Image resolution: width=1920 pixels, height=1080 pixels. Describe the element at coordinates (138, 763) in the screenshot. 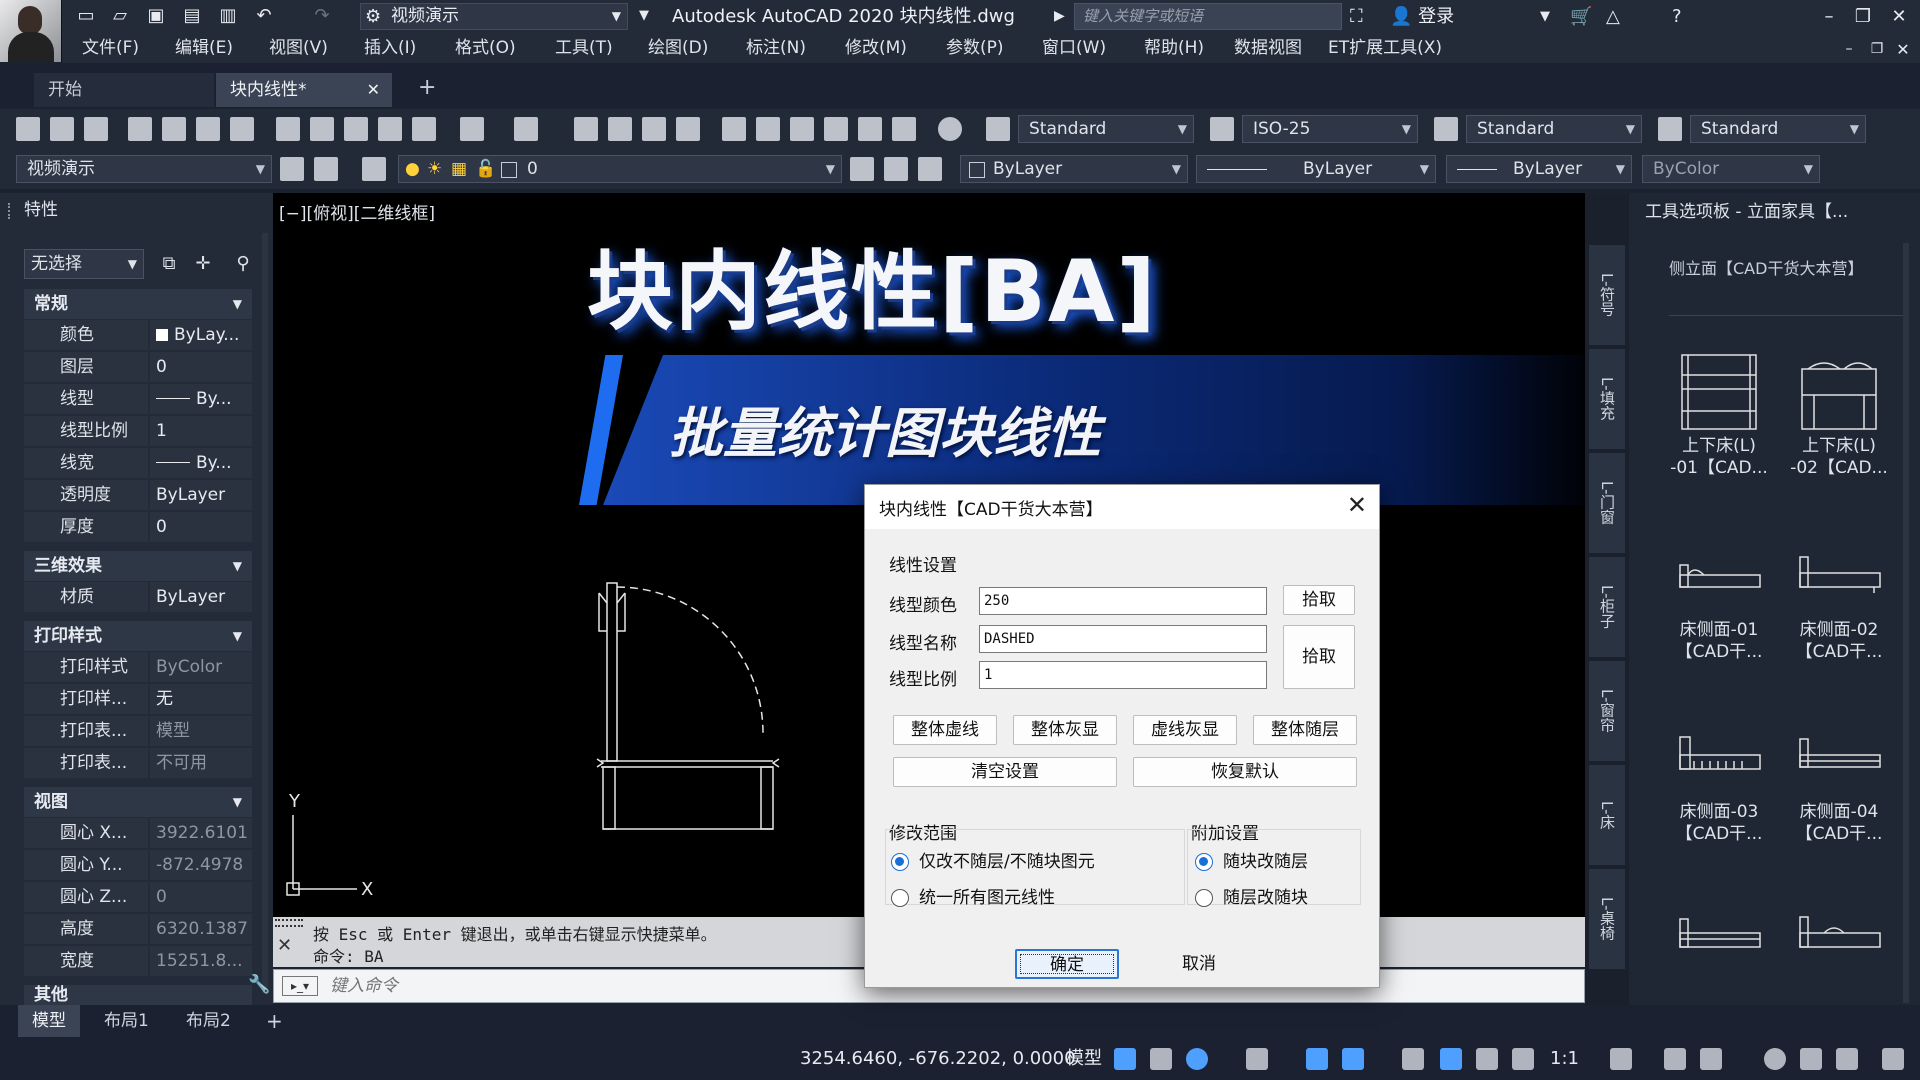

I see `prop-row-plot-table-type: 打印表... 不可用` at that location.